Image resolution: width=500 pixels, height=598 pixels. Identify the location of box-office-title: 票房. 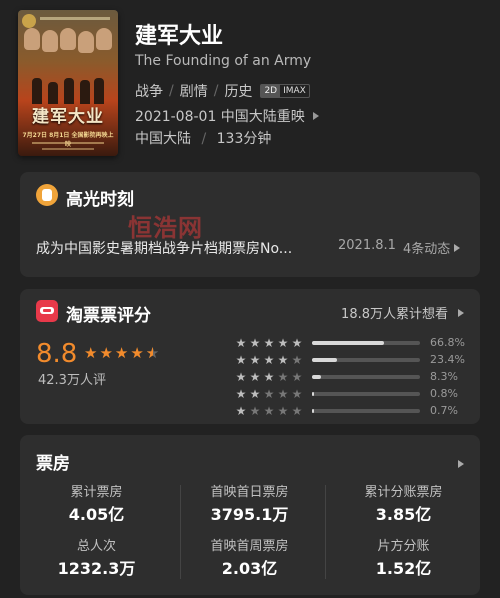
(53, 464).